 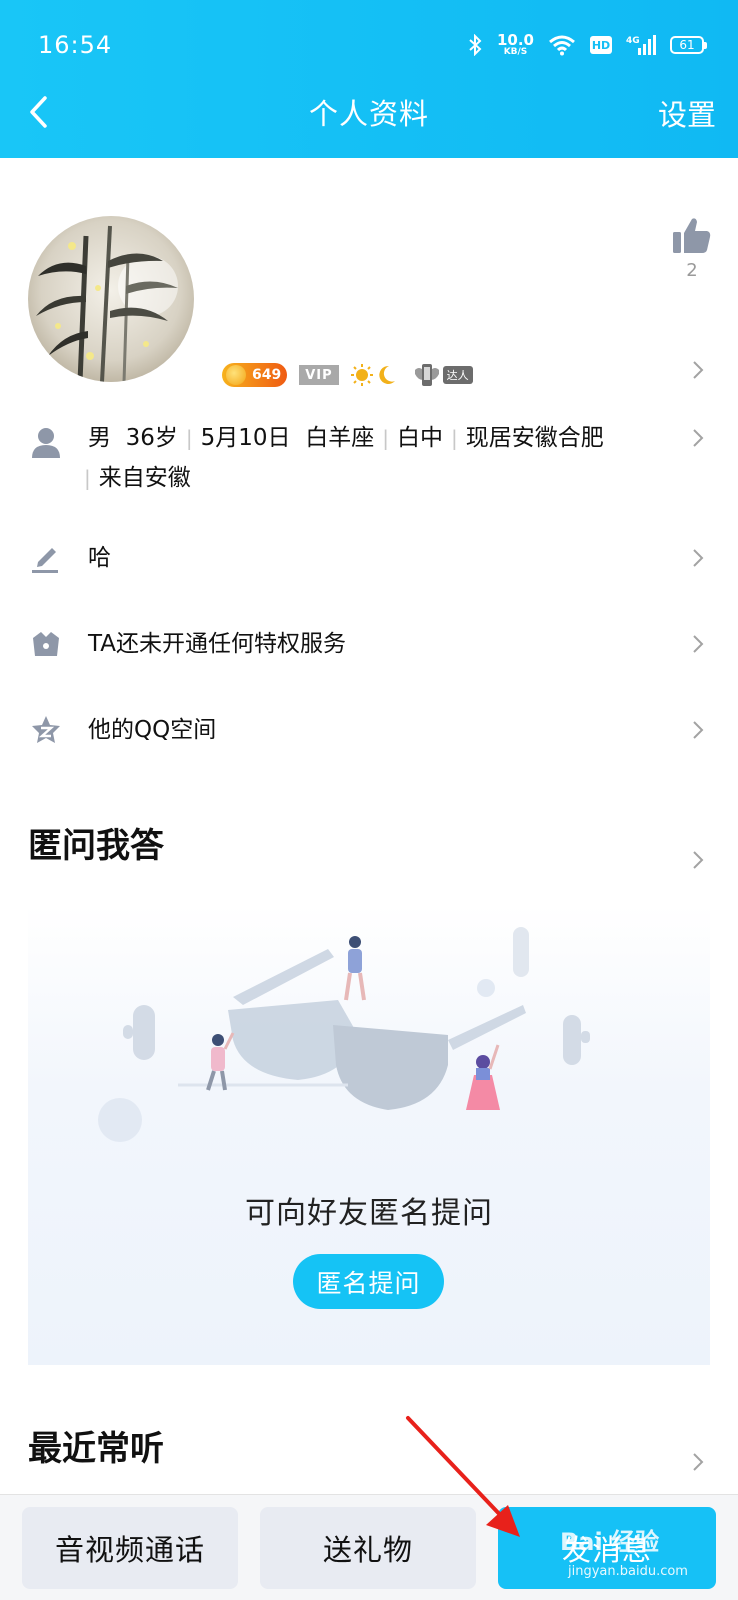 I want to click on person-icon, so click(x=46, y=443).